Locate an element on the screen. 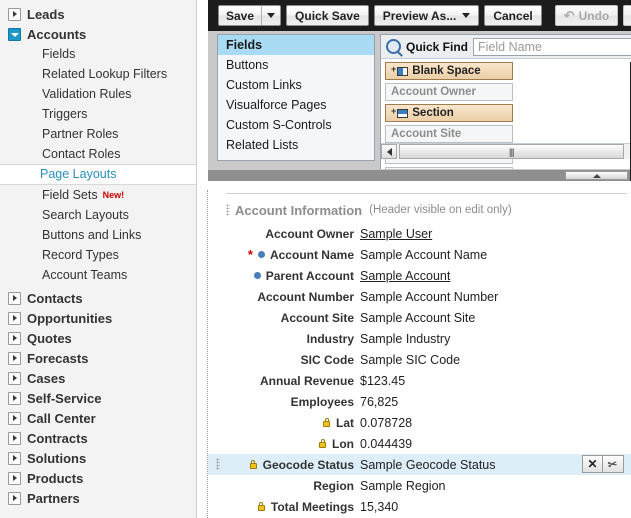  quick-save-button: Quick Save is located at coordinates (327, 15).